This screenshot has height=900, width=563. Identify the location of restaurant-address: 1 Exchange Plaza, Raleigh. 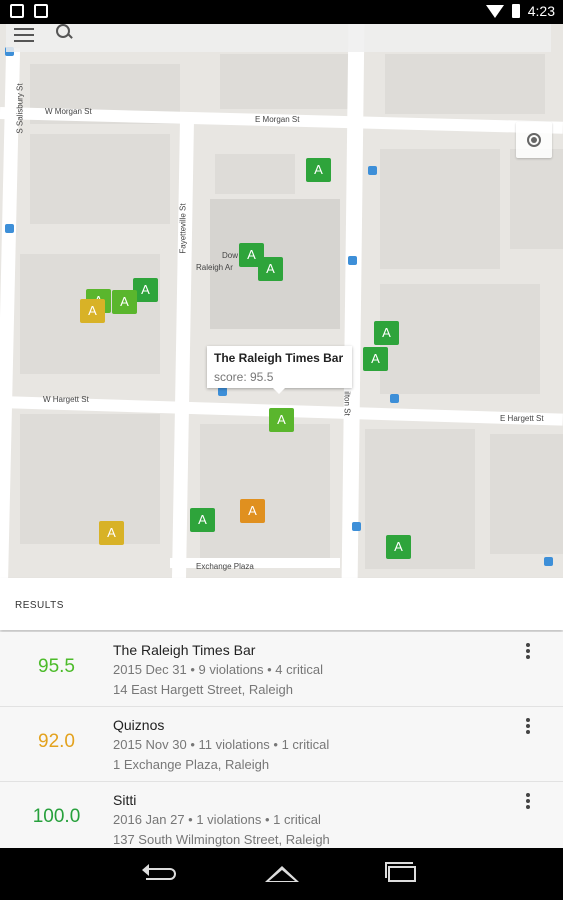
(191, 764).